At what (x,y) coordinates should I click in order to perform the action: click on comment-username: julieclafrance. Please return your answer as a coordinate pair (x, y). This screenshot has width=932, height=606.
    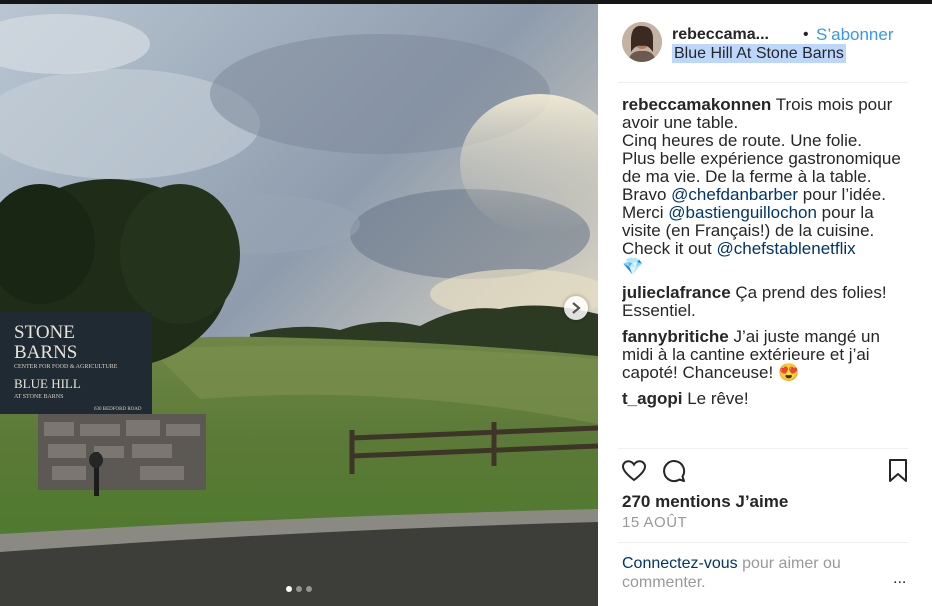
    Looking at the image, I should click on (676, 292).